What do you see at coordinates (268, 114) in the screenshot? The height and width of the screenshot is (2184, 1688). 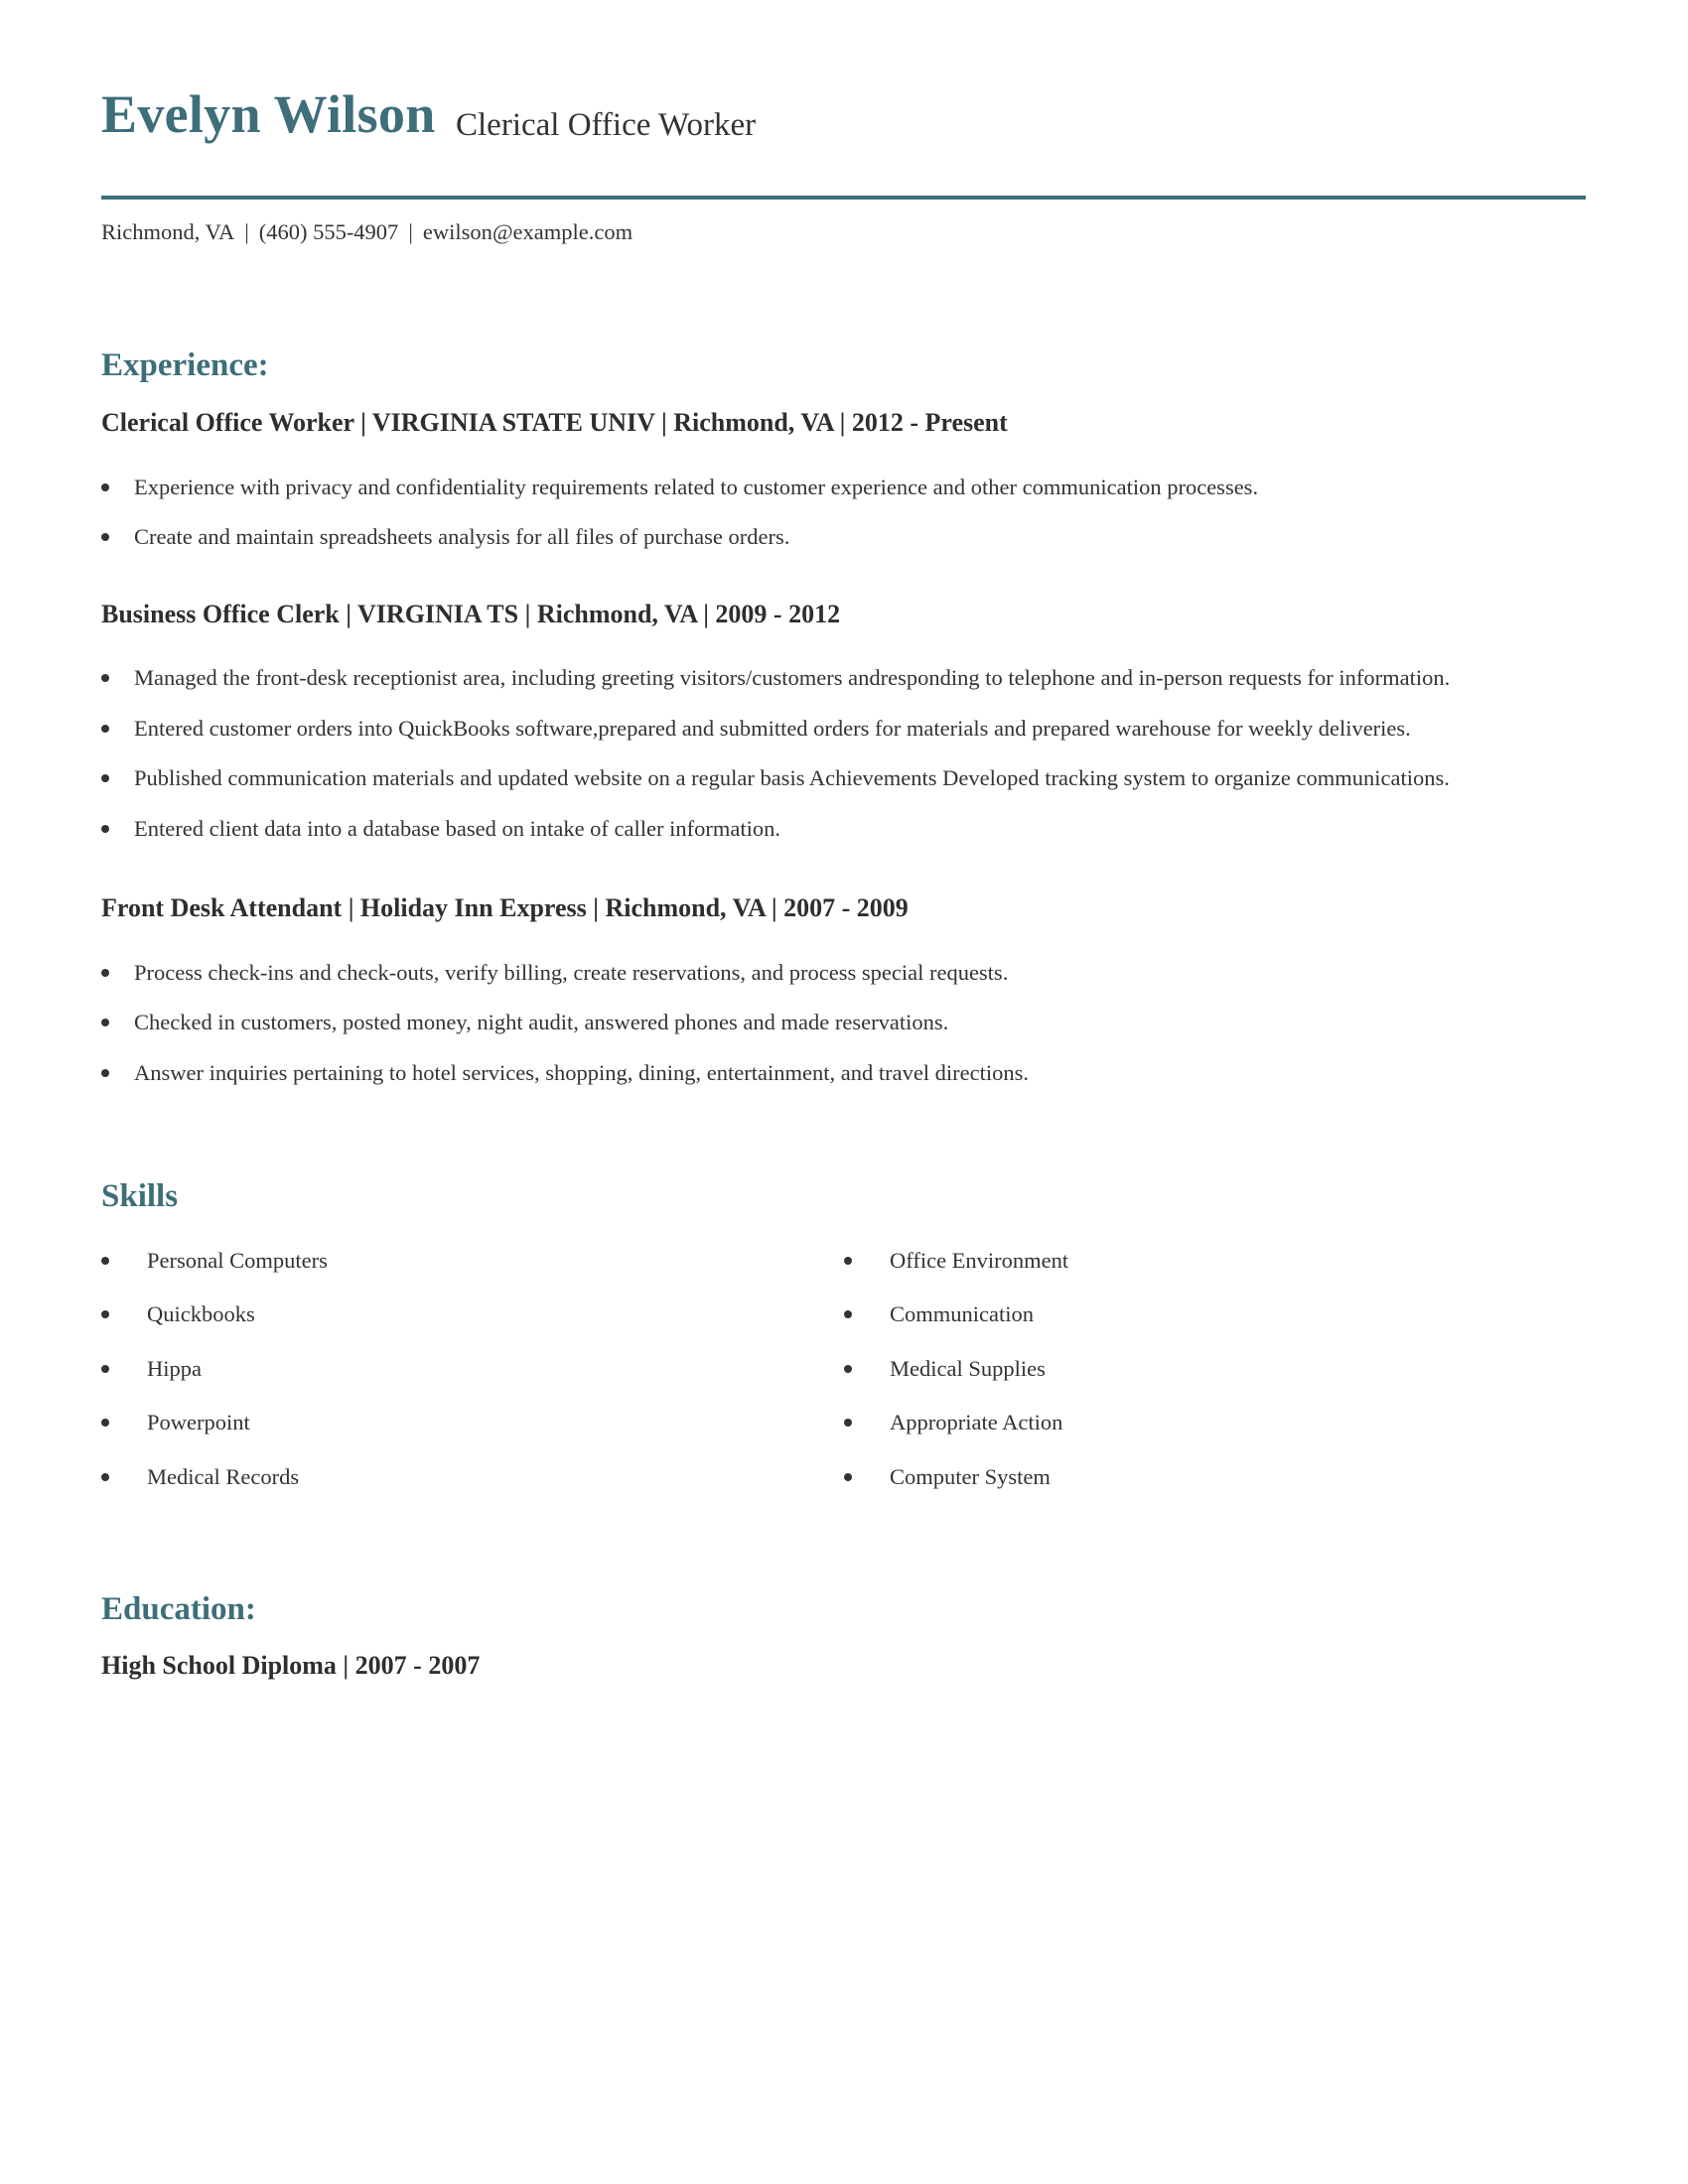 I see `candidate-name: Evelyn Wilson` at bounding box center [268, 114].